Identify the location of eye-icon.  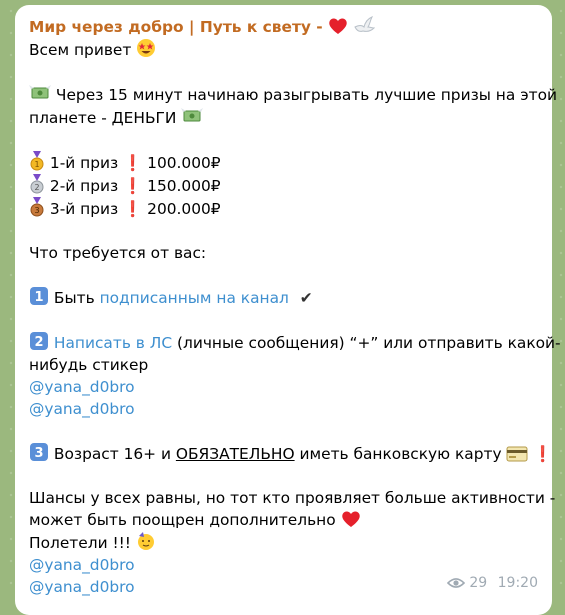
(456, 583).